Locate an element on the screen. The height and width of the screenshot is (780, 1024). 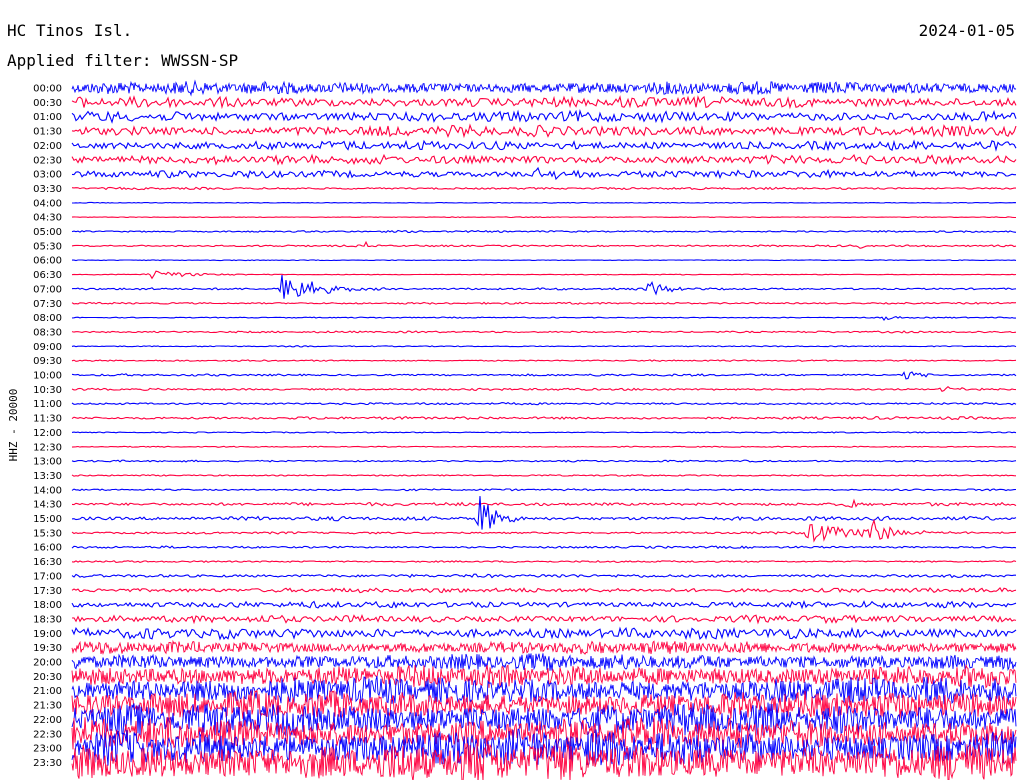
time-label: 04:00 is located at coordinates (47, 203).